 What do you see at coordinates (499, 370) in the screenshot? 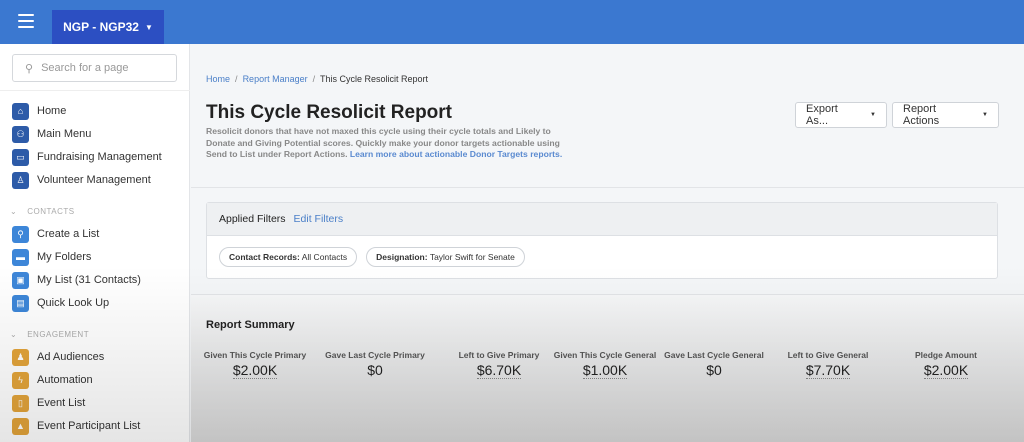
I see `metric-value: $6.70K` at bounding box center [499, 370].